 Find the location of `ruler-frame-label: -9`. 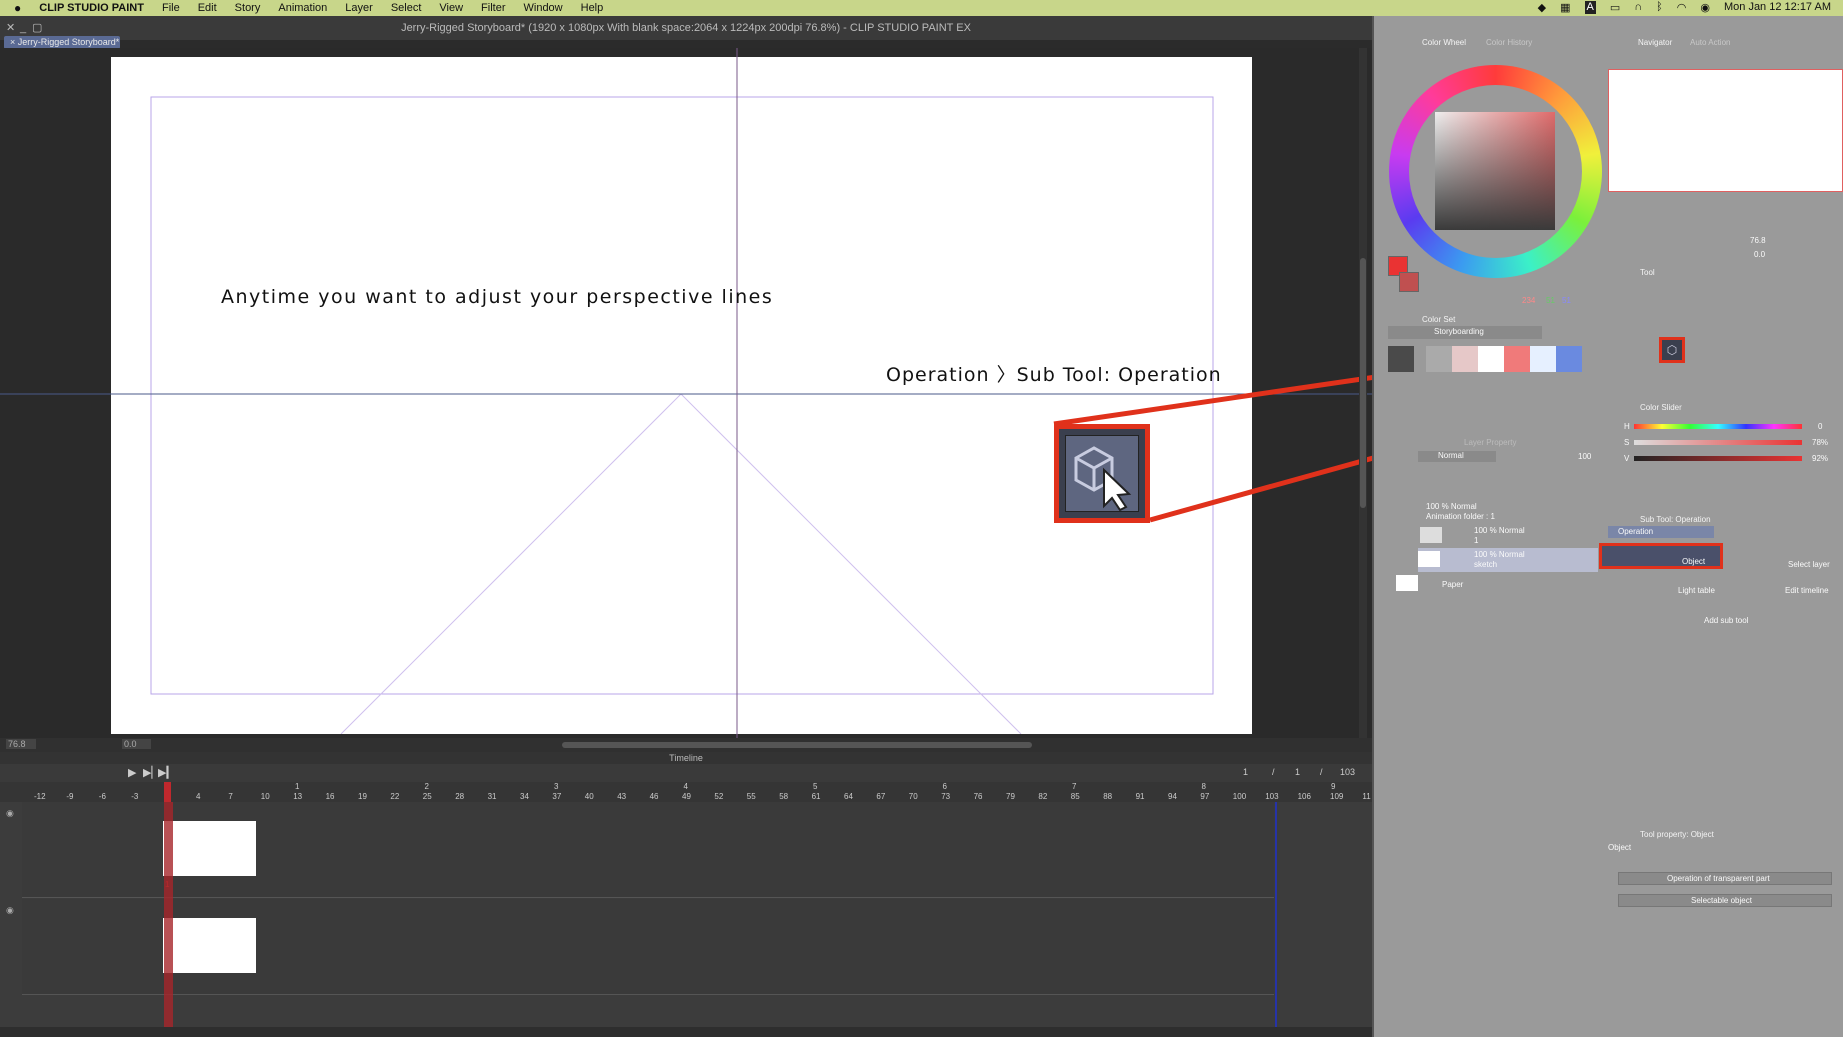

ruler-frame-label: -9 is located at coordinates (70, 796).